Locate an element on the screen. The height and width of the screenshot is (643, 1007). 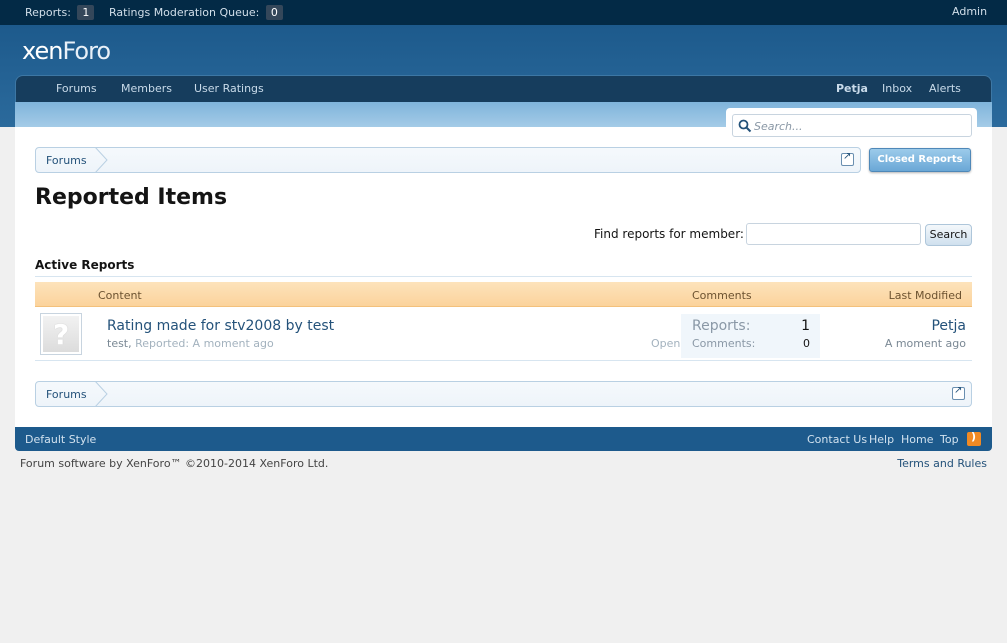
tab-members: Members is located at coordinates (146, 88).